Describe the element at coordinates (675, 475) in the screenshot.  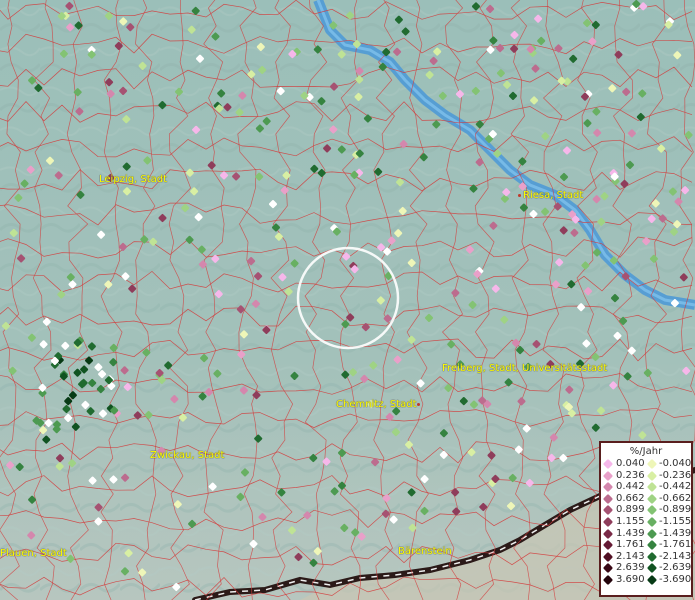
I see `legend-value-negative: -0.236` at that location.